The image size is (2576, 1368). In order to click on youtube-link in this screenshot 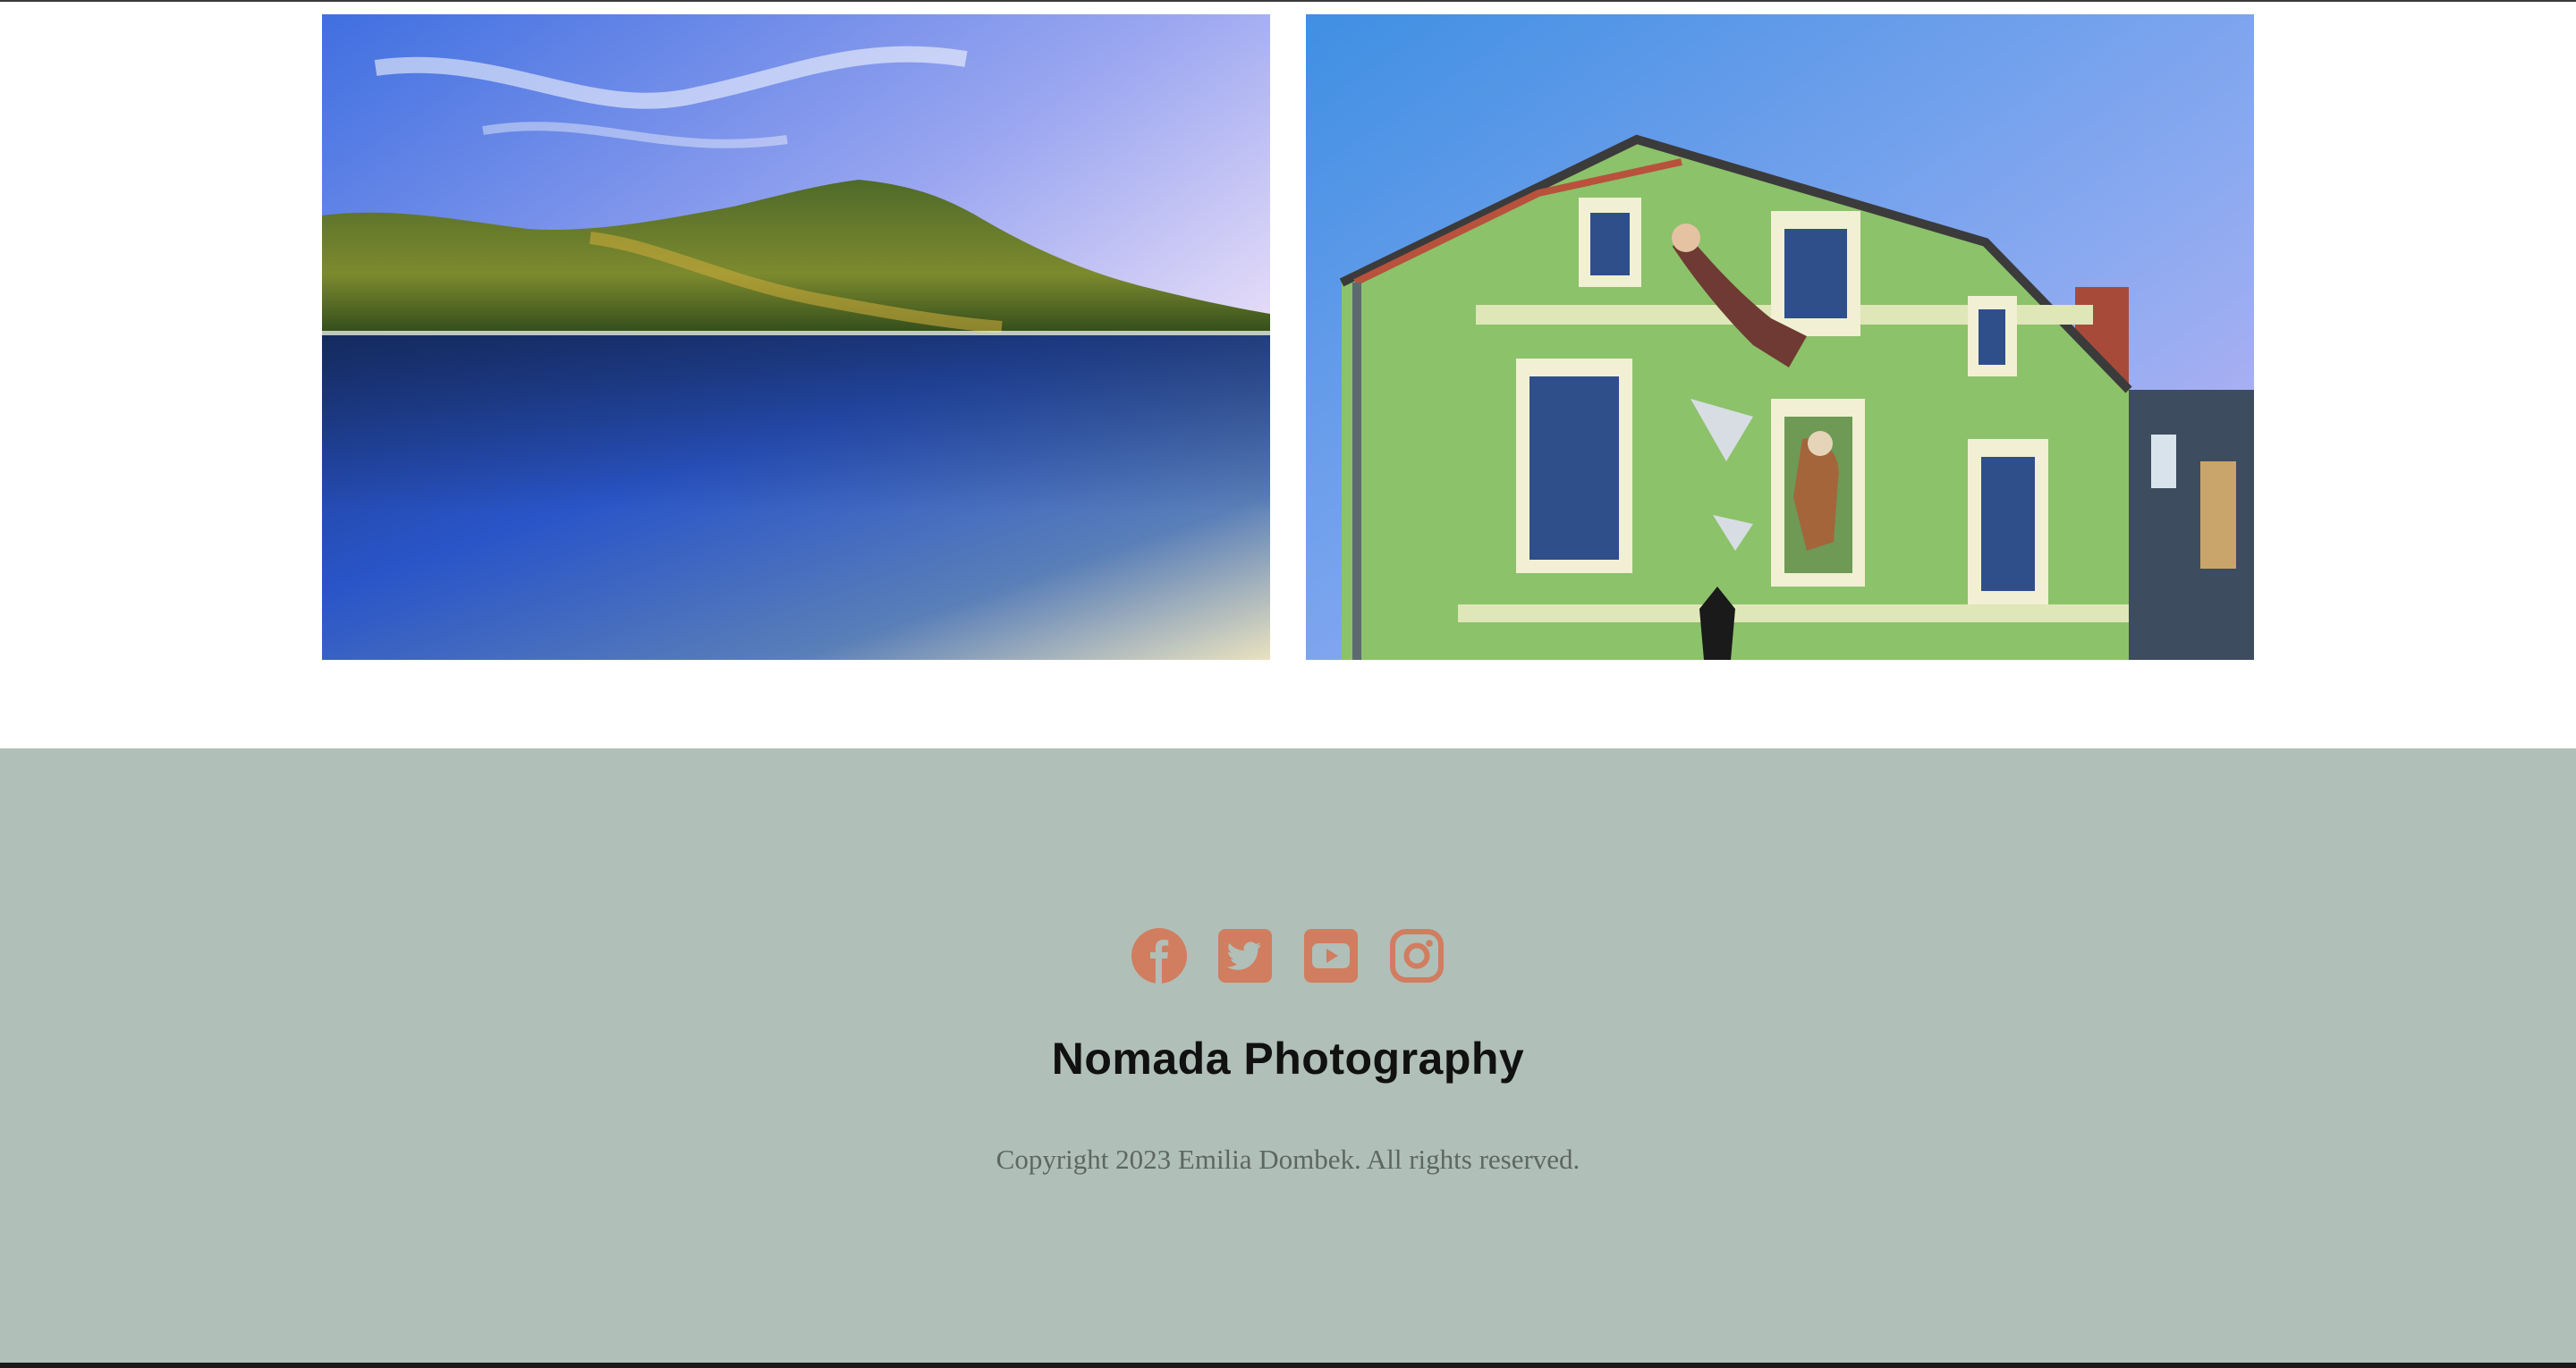, I will do `click(1331, 956)`.